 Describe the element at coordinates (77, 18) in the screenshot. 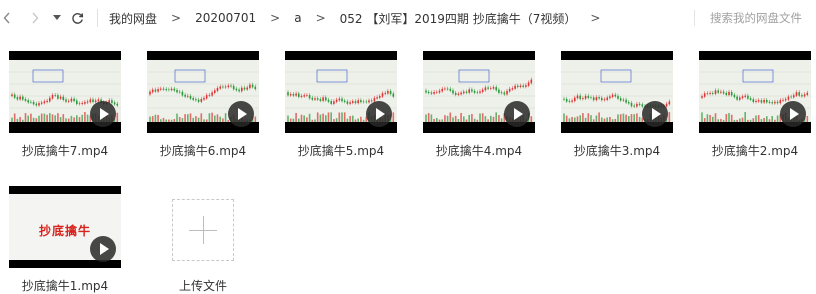

I see `refresh-icon` at that location.